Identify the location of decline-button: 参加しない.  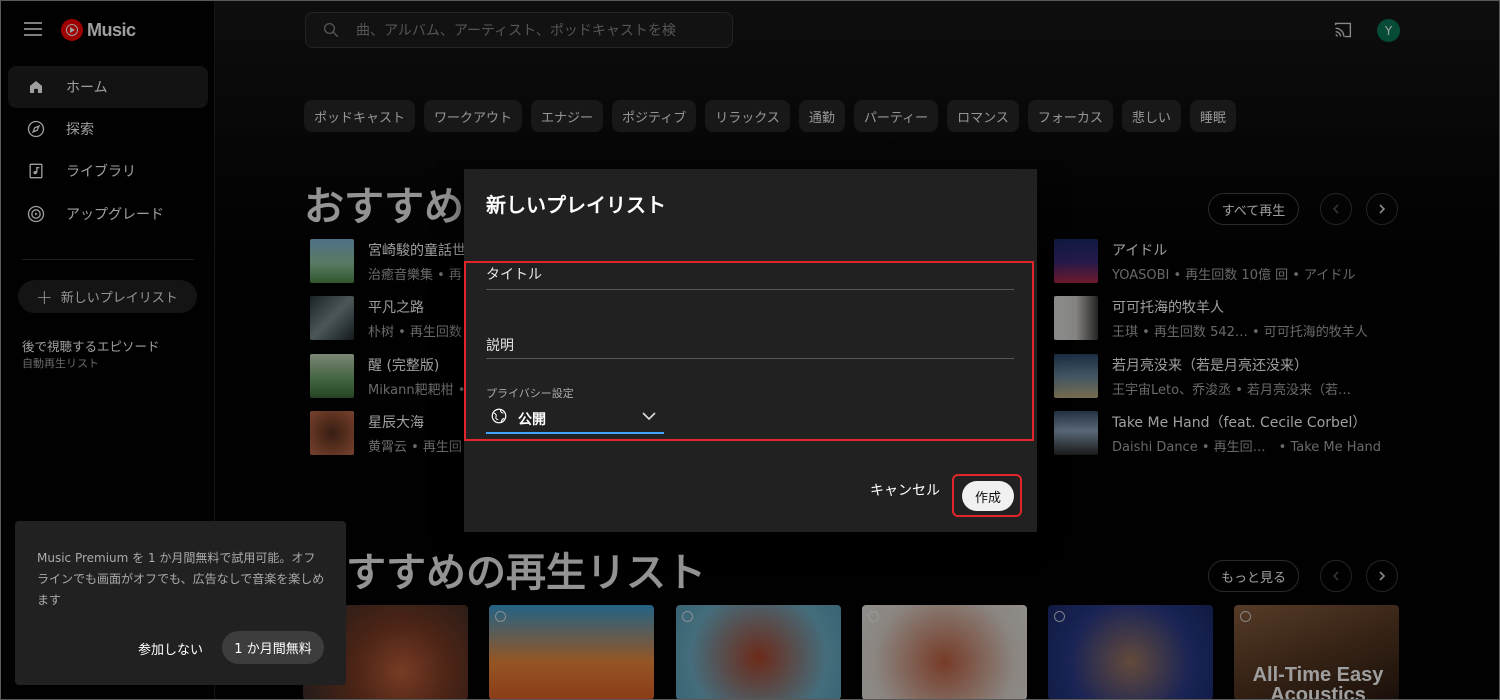
(170, 648).